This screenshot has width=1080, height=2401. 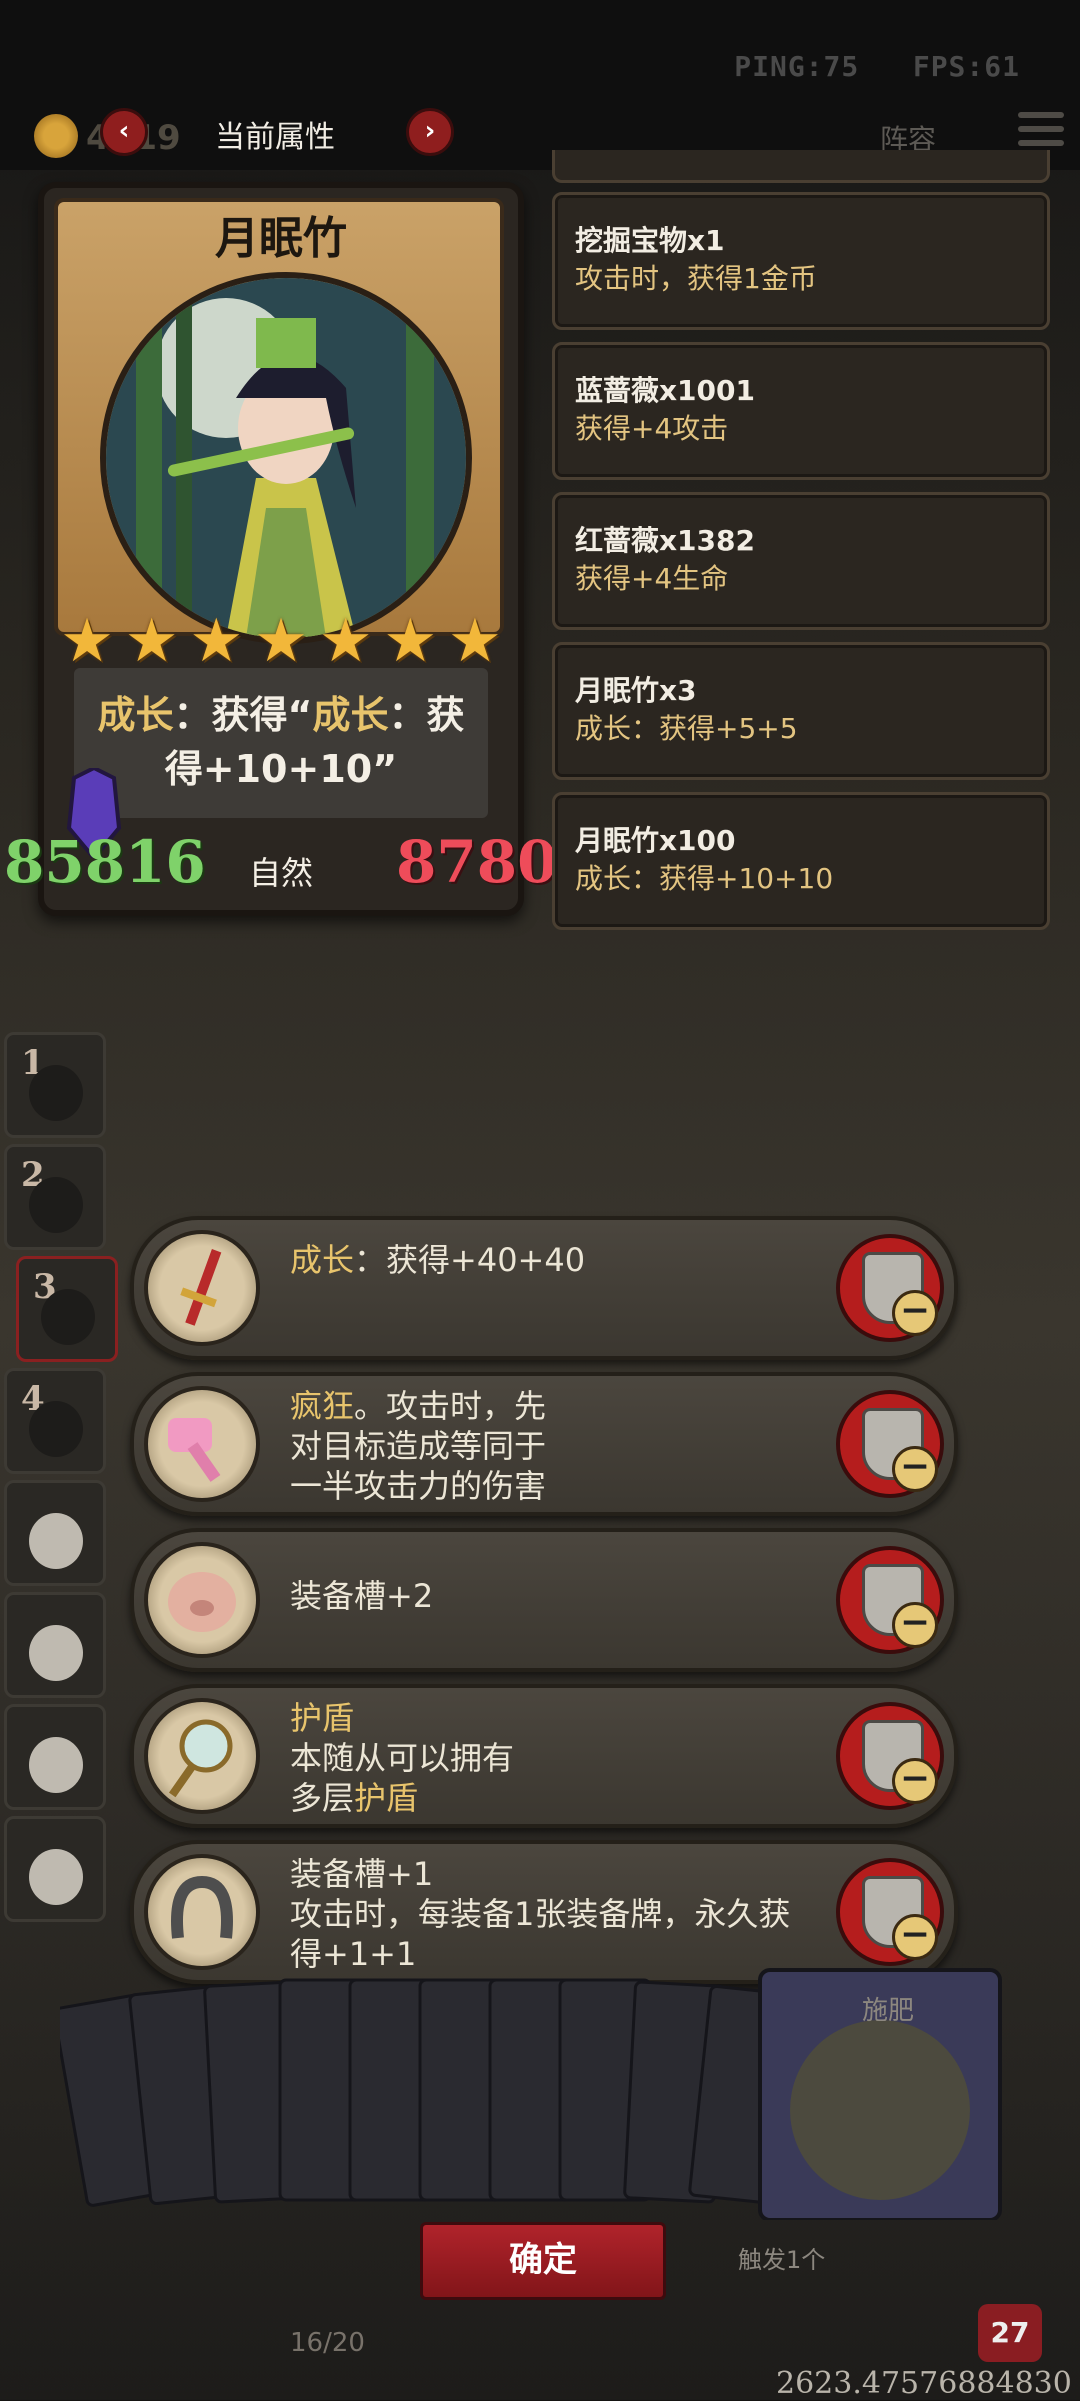 I want to click on portrait-image, so click(x=286, y=458).